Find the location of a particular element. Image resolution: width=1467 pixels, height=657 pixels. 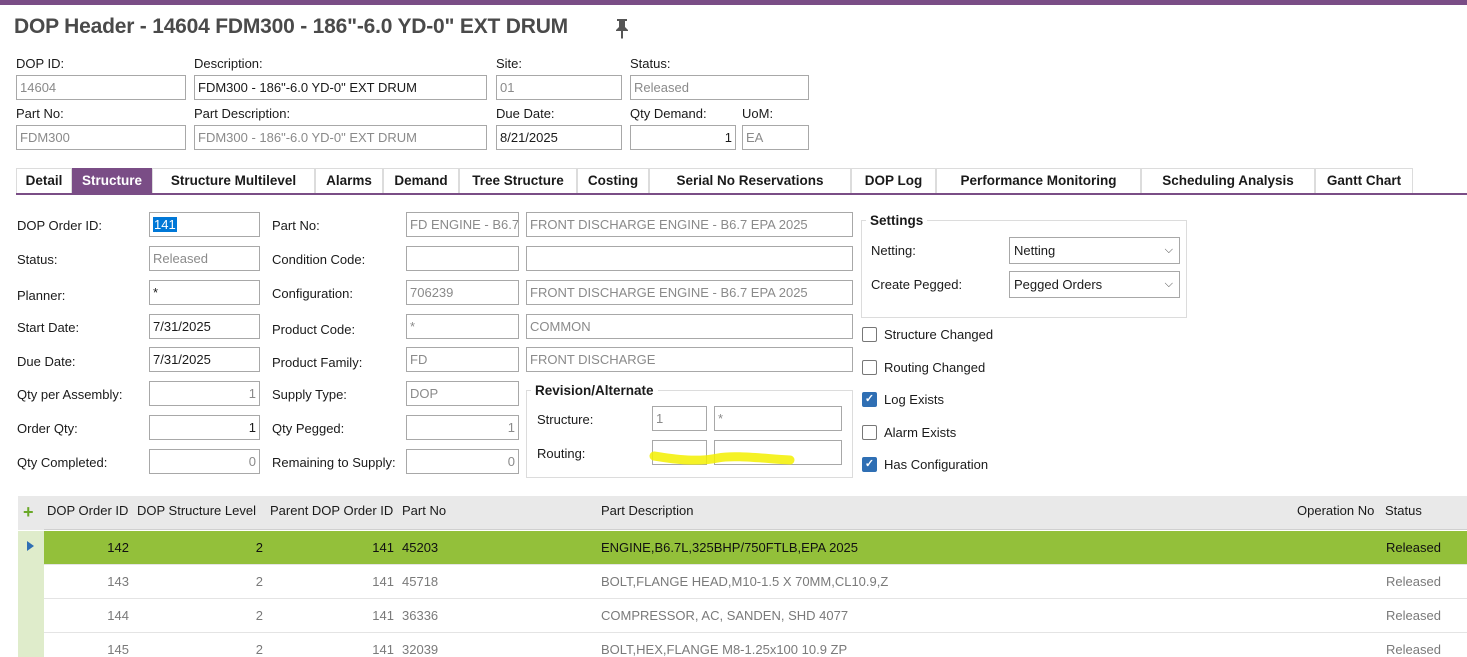

site-field: 01 is located at coordinates (559, 87).